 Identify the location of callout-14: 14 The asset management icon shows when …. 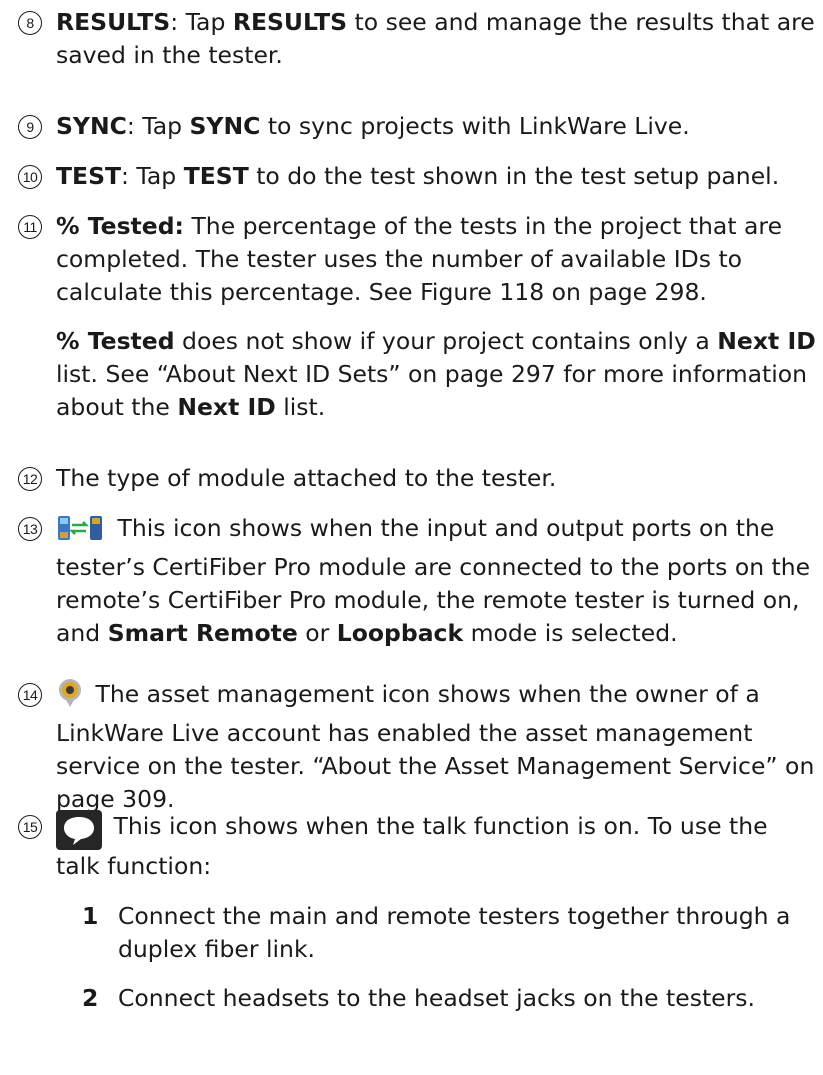
(418, 747).